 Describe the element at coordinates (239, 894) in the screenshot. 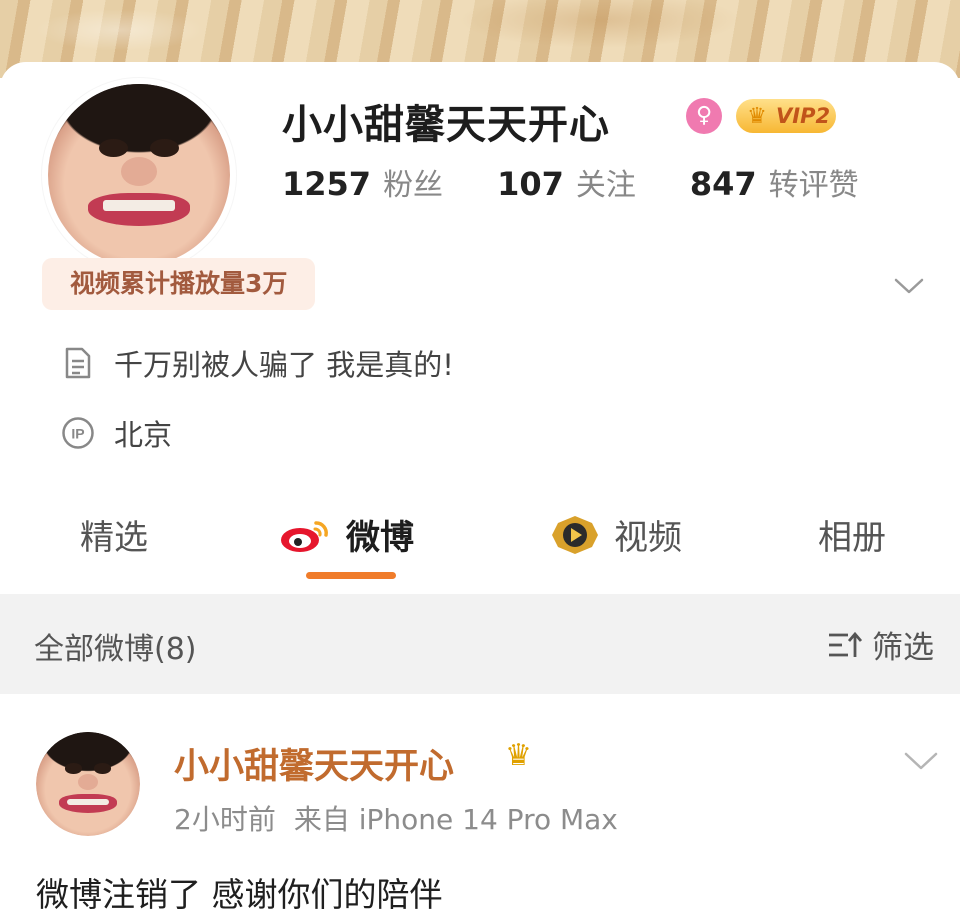

I see `post-text: 微博注销了 感谢你们的陪伴` at that location.